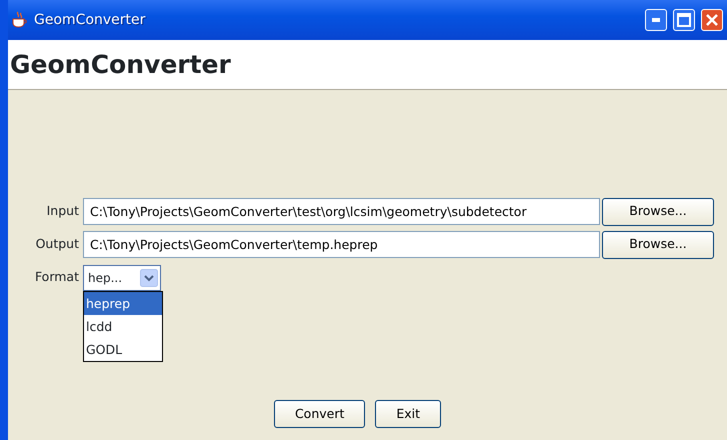  Describe the element at coordinates (63, 211) in the screenshot. I see `field-label: Input` at that location.